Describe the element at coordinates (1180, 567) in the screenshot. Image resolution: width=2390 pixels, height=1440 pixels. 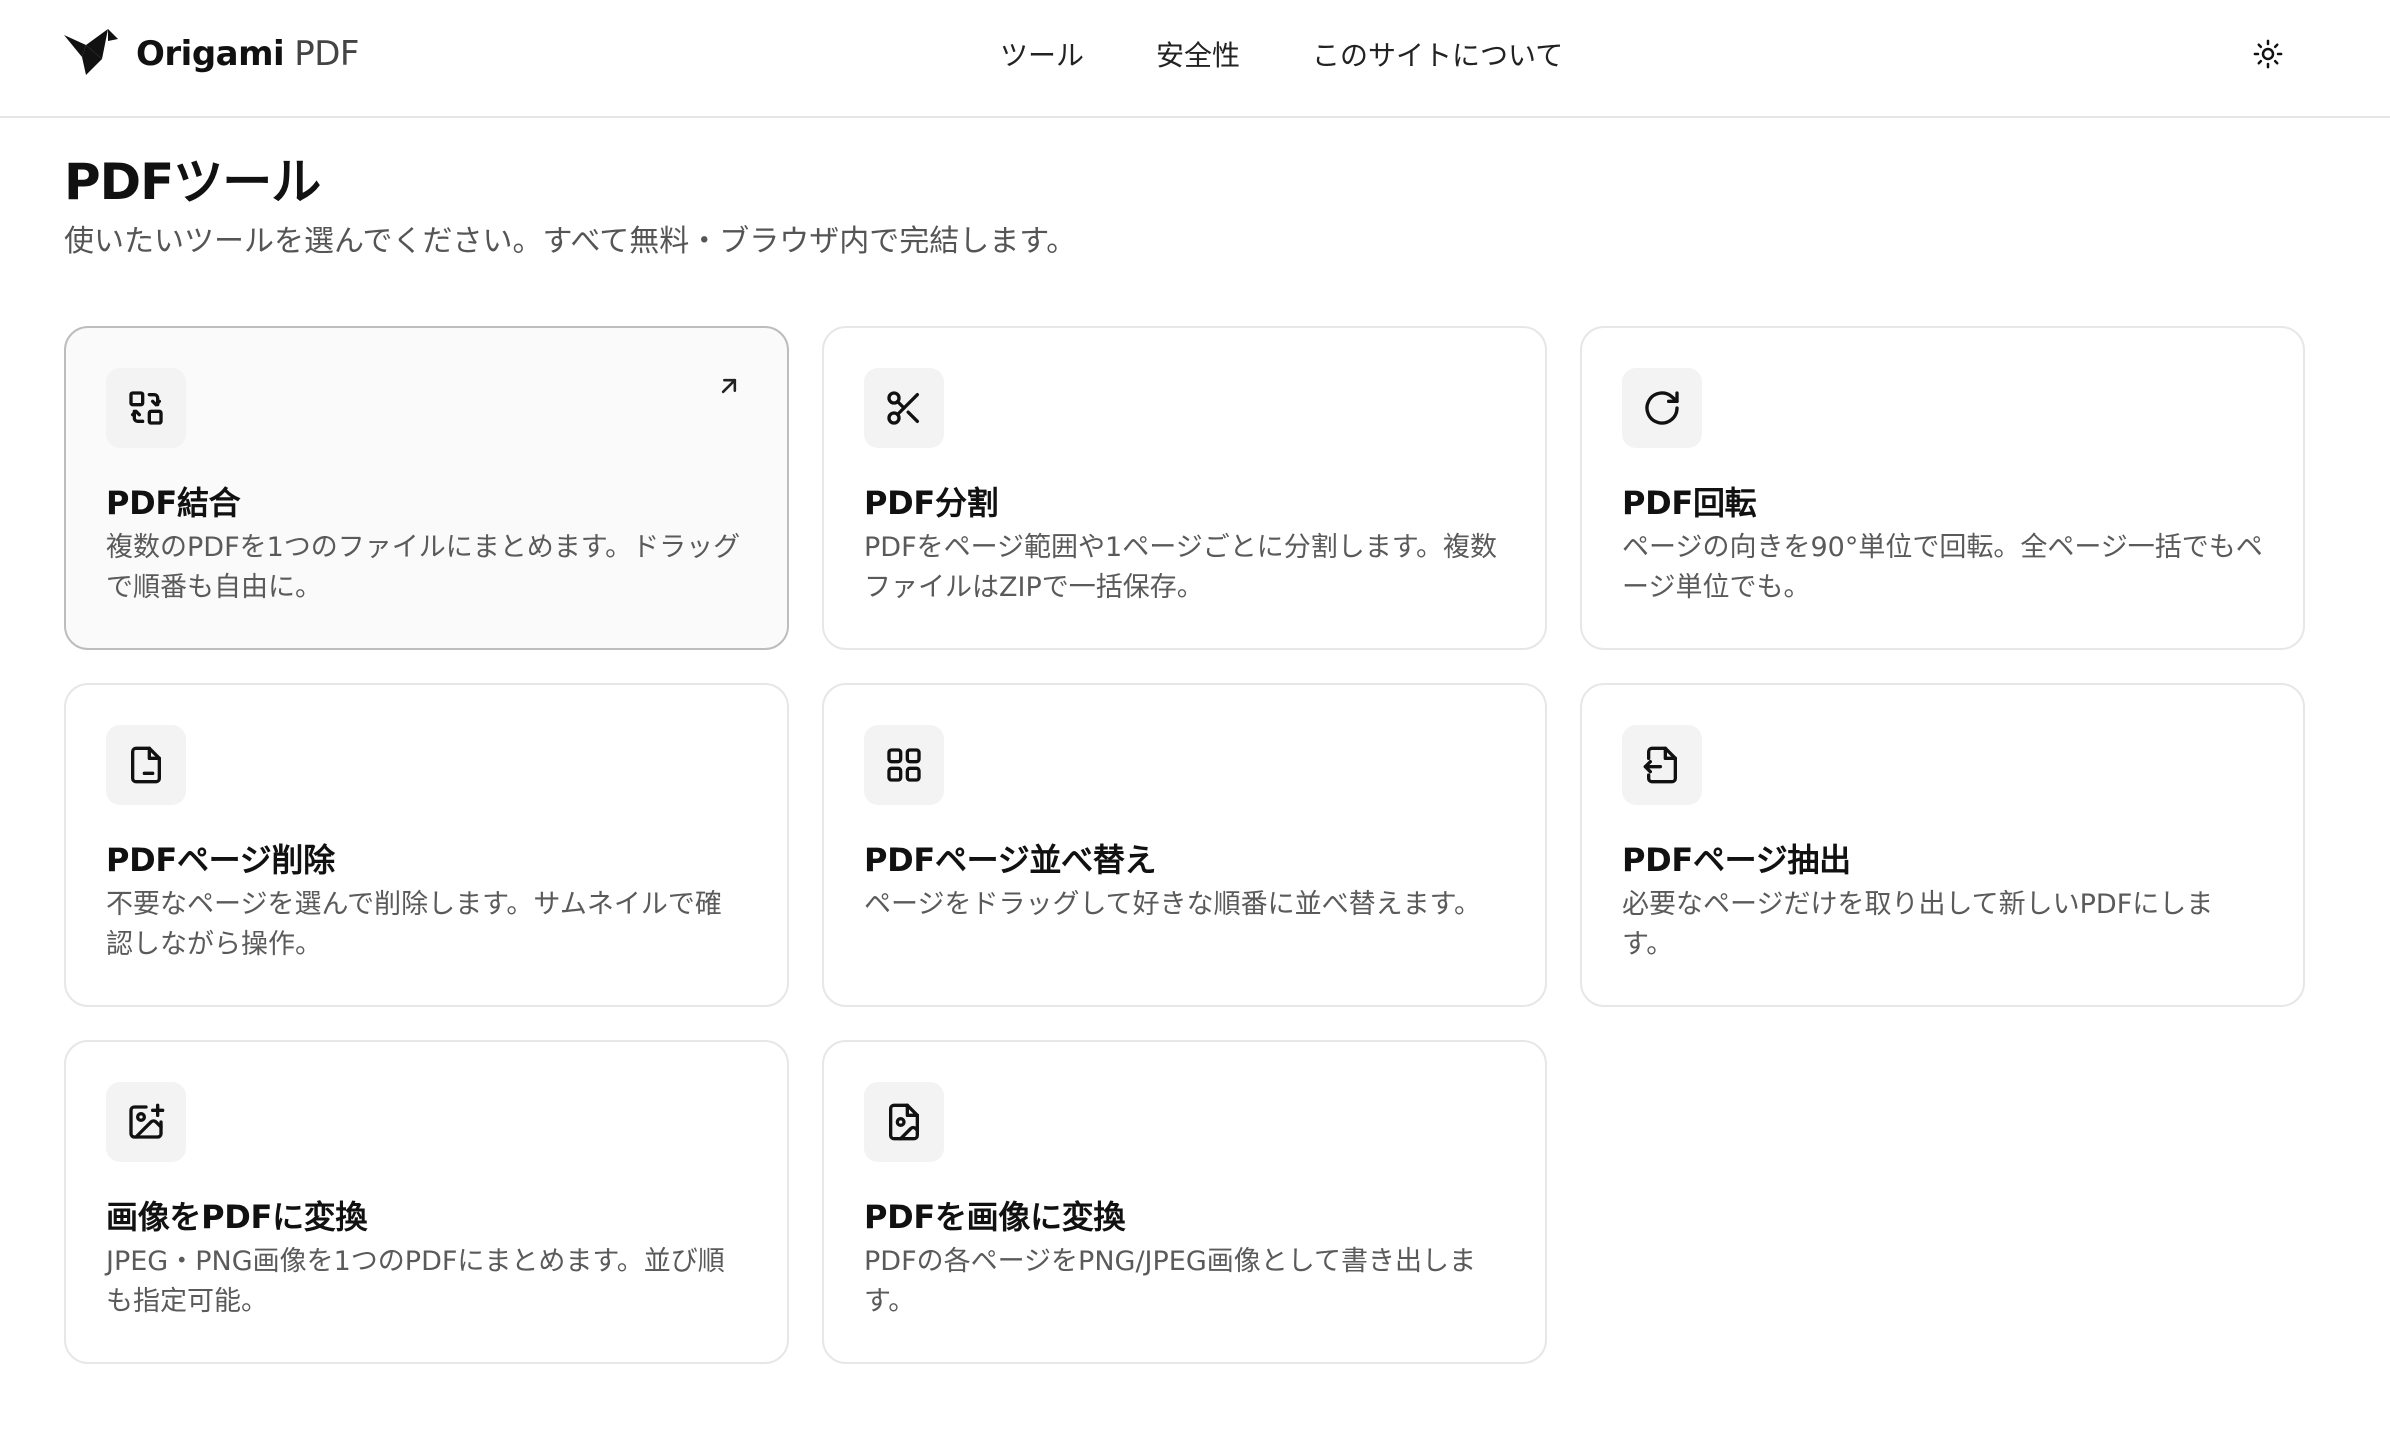
I see `card-description: PDFをページ範囲や1ページごとに分割します。複数ファイルはZIPで一括保存。` at that location.